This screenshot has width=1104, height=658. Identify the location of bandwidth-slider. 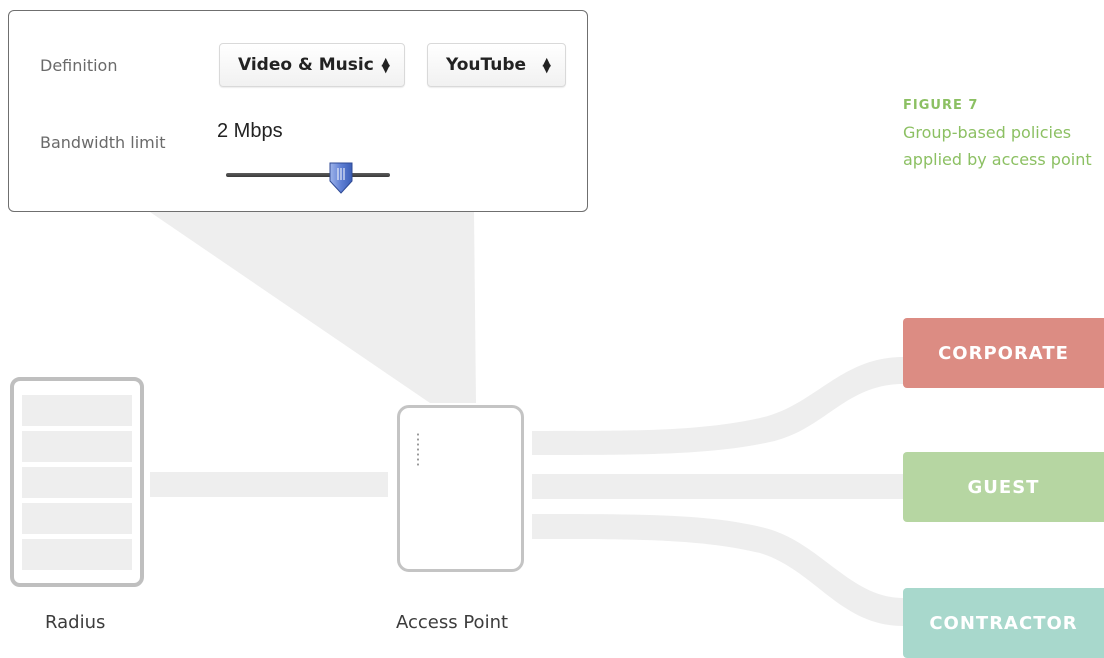
(308, 175).